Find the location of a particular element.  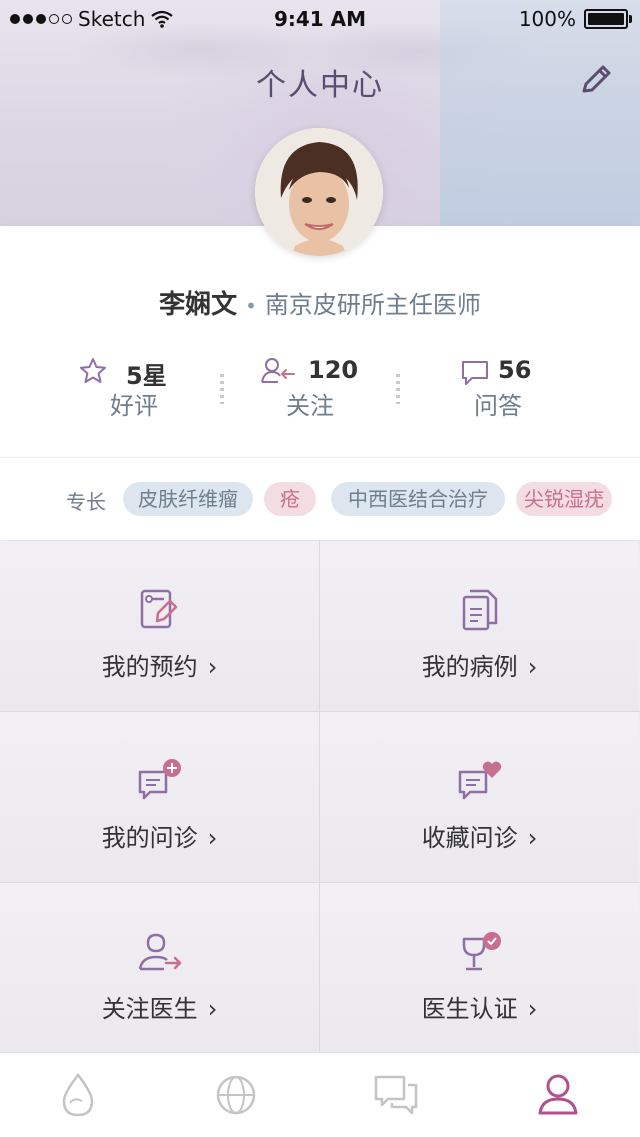

consultation-favorite-icon is located at coordinates (479, 780).